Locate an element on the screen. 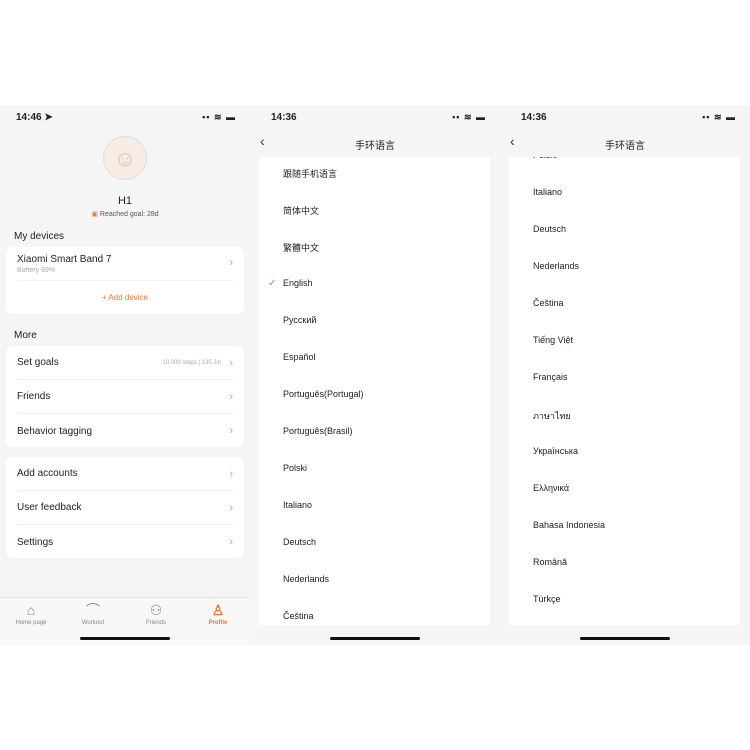 Image resolution: width=750 pixels, height=750 pixels. language-option: Bahasa Indonesia is located at coordinates (569, 525).